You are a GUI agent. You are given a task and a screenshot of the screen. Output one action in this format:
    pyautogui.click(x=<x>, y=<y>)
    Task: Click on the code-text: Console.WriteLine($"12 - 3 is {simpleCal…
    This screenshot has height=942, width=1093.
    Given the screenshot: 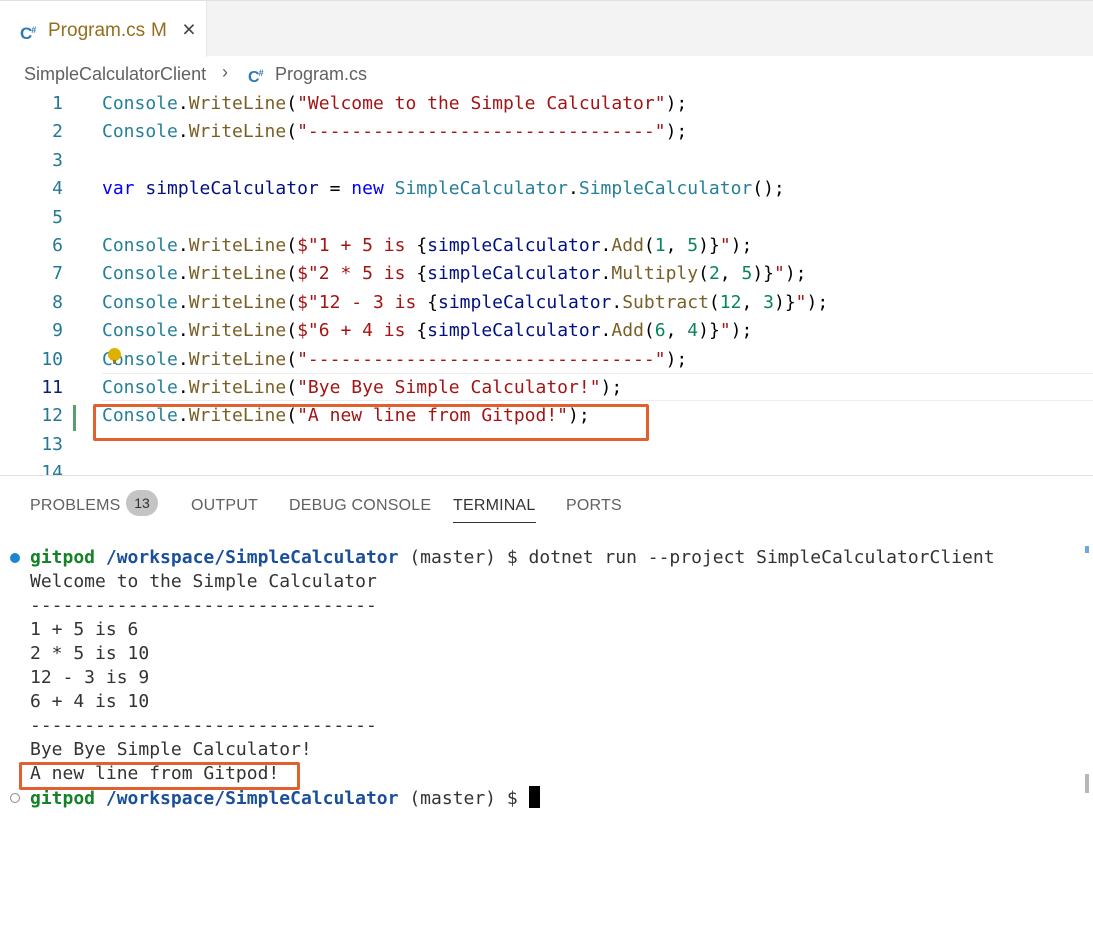 What is the action you would take?
    pyautogui.click(x=465, y=303)
    